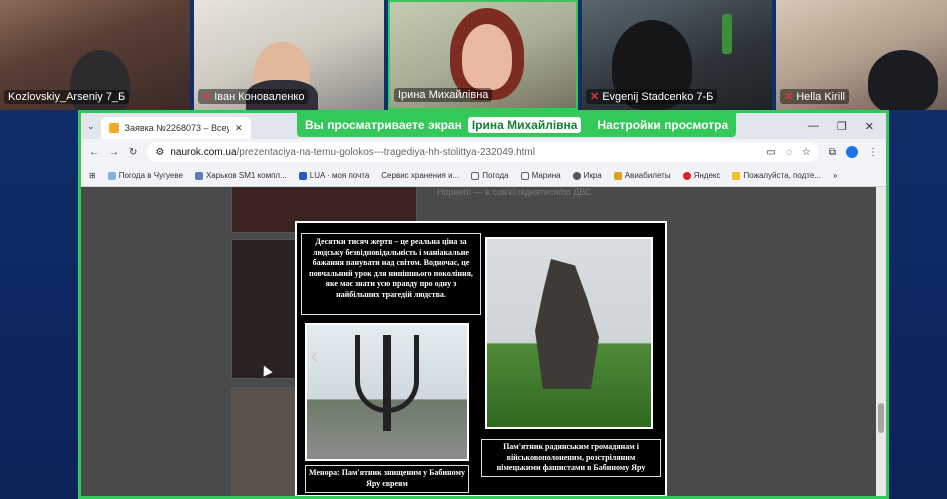 The height and width of the screenshot is (499, 947). What do you see at coordinates (159, 152) in the screenshot?
I see `site-info-icon: ⚙` at bounding box center [159, 152].